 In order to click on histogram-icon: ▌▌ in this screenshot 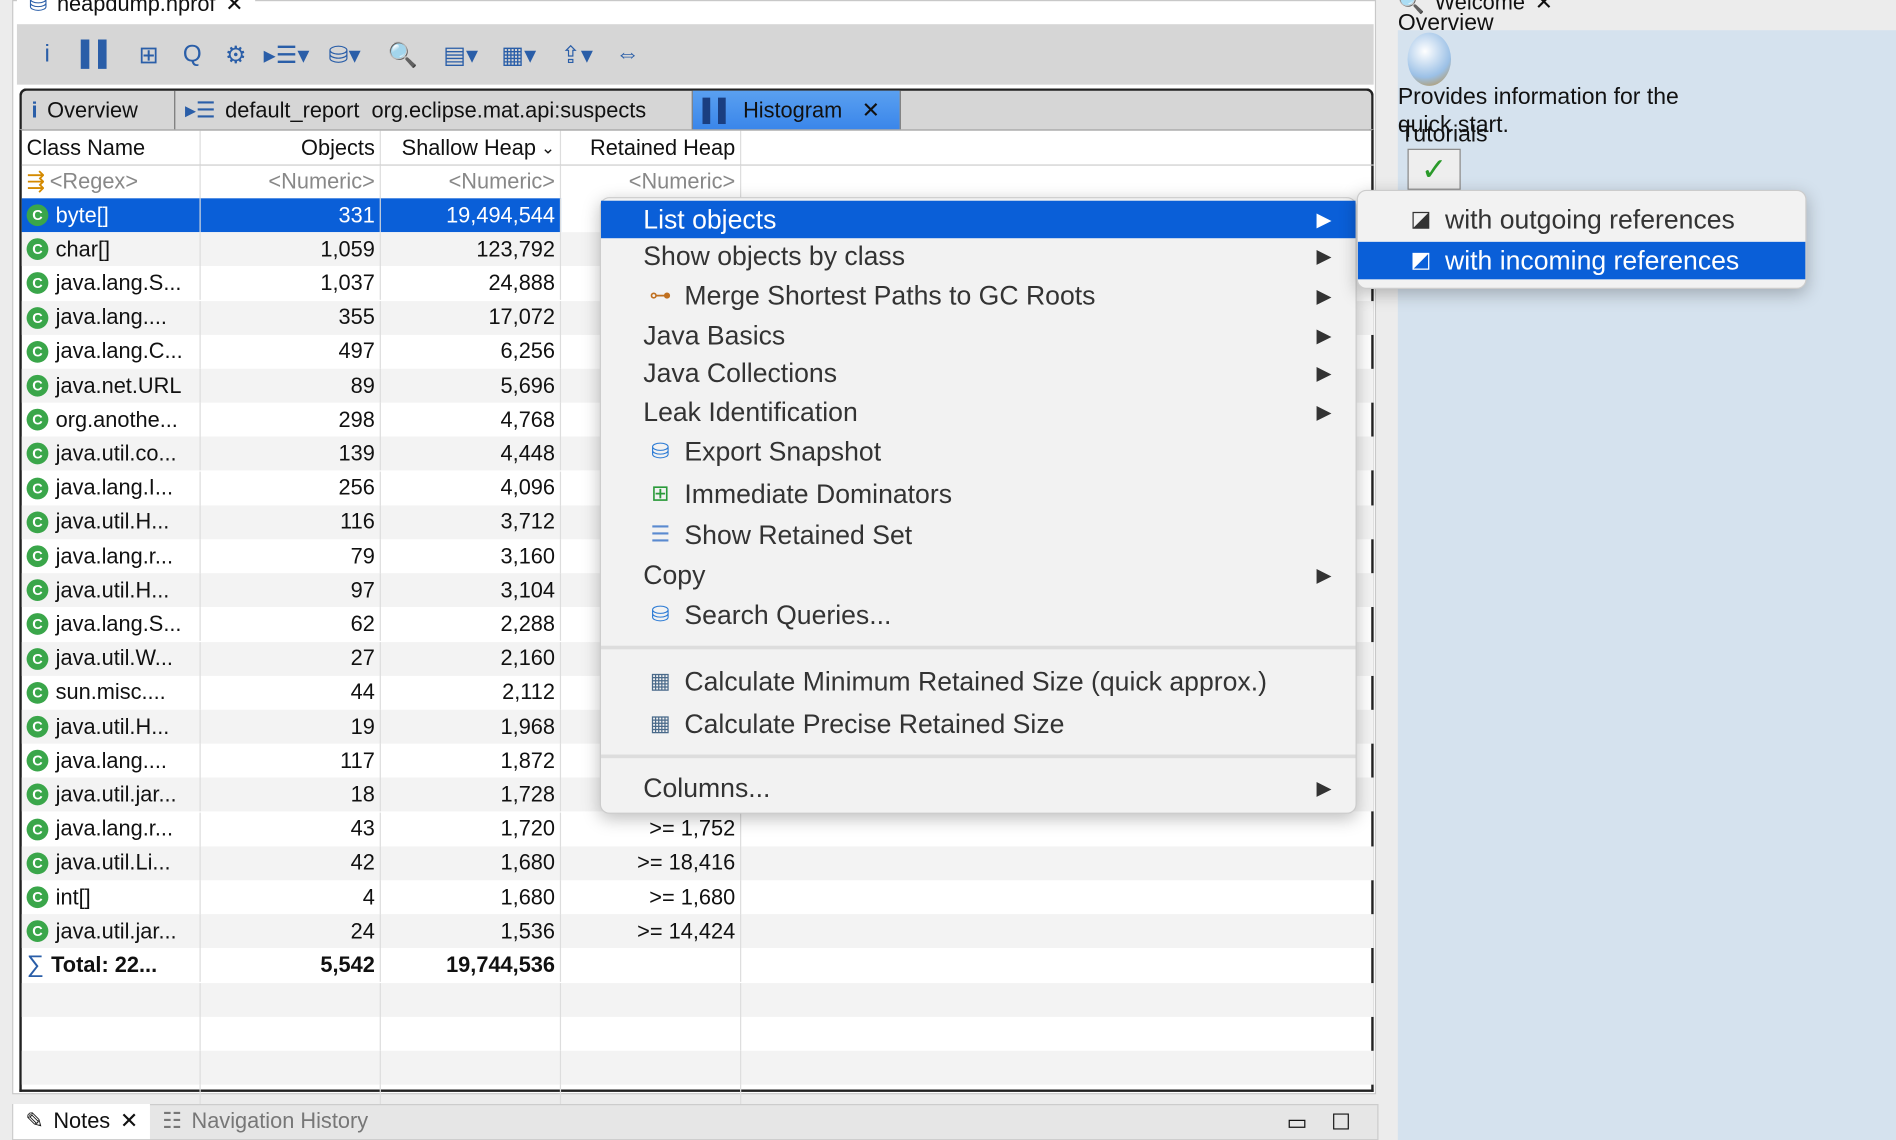, I will do `click(98, 54)`.